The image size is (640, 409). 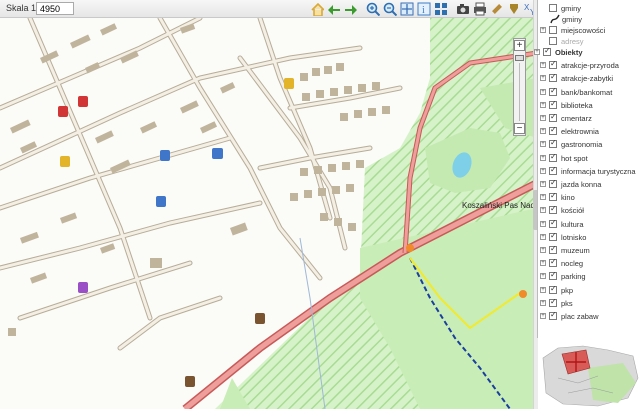 I want to click on layer-item: + lotnisko, so click(x=589, y=238).